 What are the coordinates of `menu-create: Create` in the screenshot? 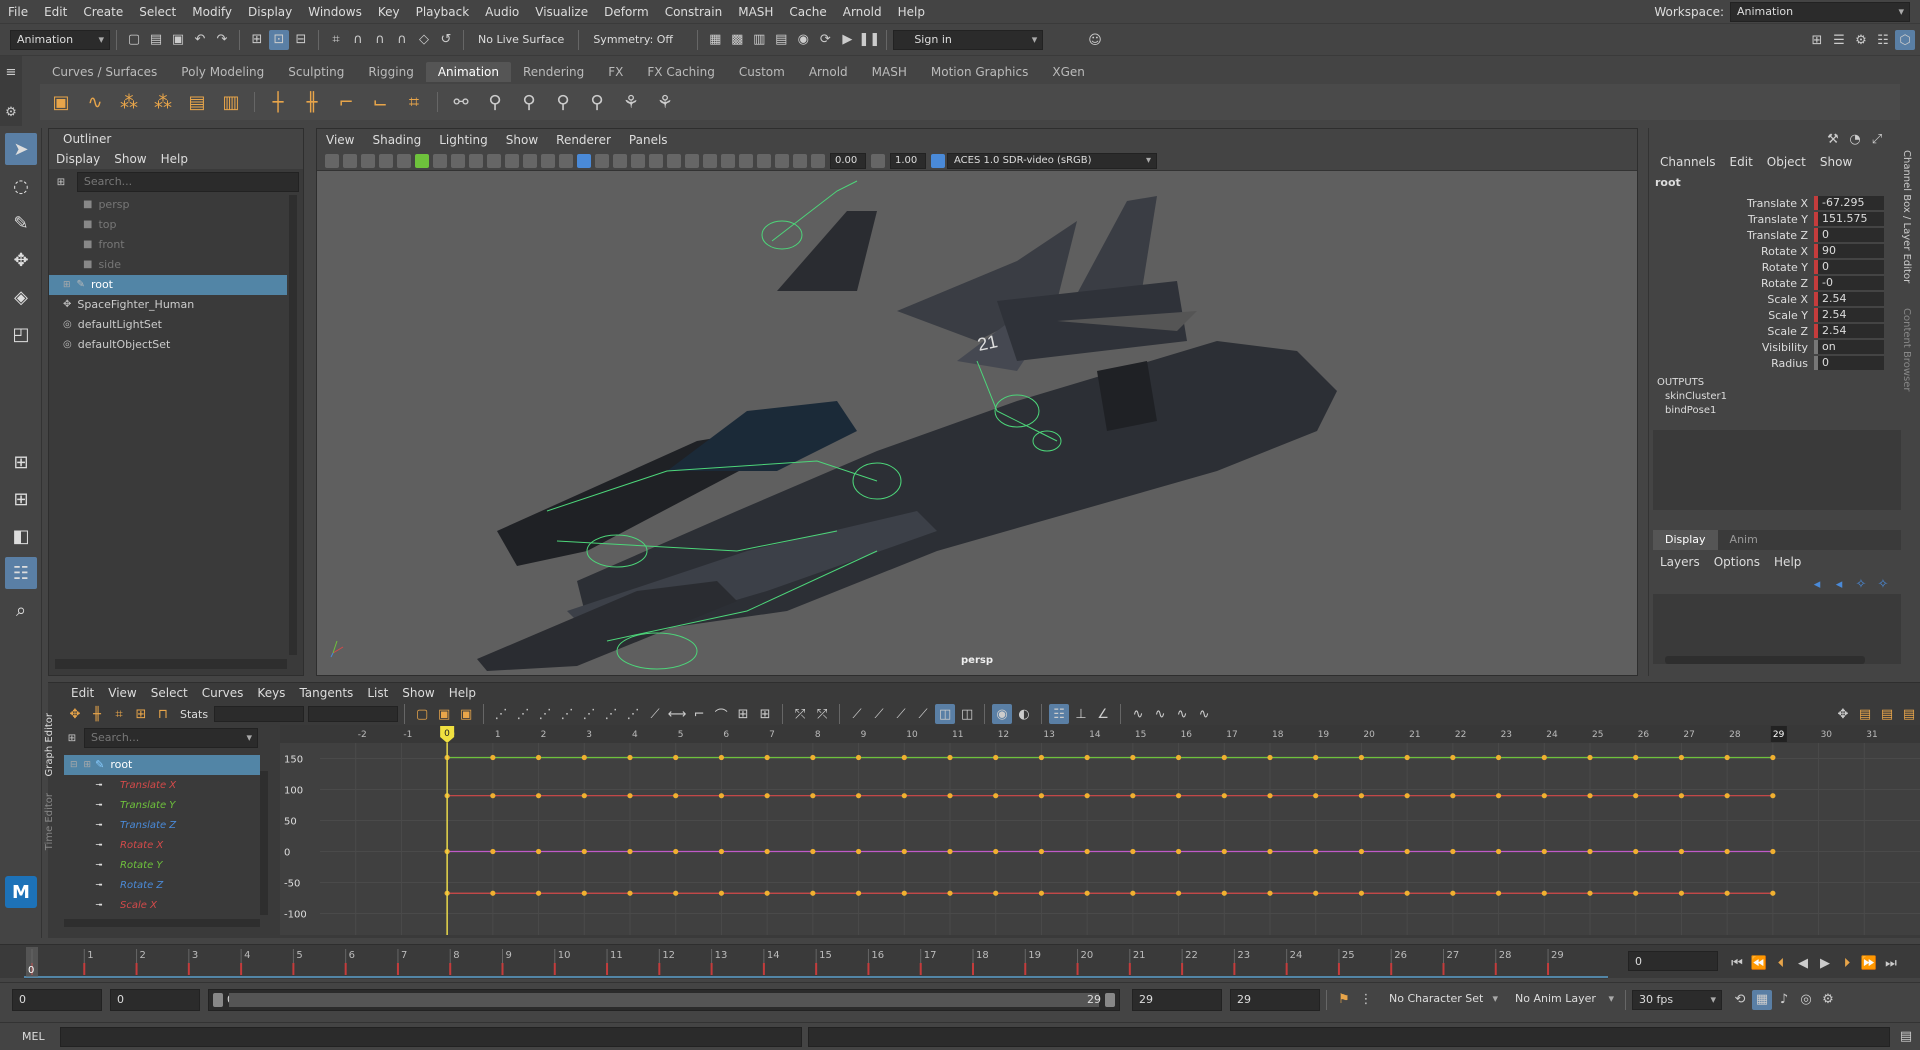 It's located at (103, 12).